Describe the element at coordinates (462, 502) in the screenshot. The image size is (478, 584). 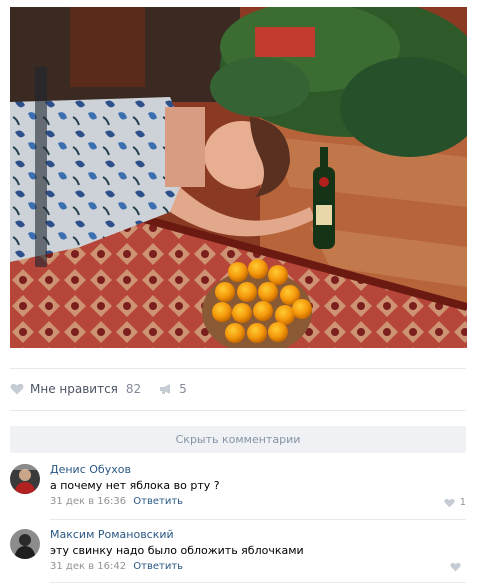
I see `comment-like-count: 1` at that location.